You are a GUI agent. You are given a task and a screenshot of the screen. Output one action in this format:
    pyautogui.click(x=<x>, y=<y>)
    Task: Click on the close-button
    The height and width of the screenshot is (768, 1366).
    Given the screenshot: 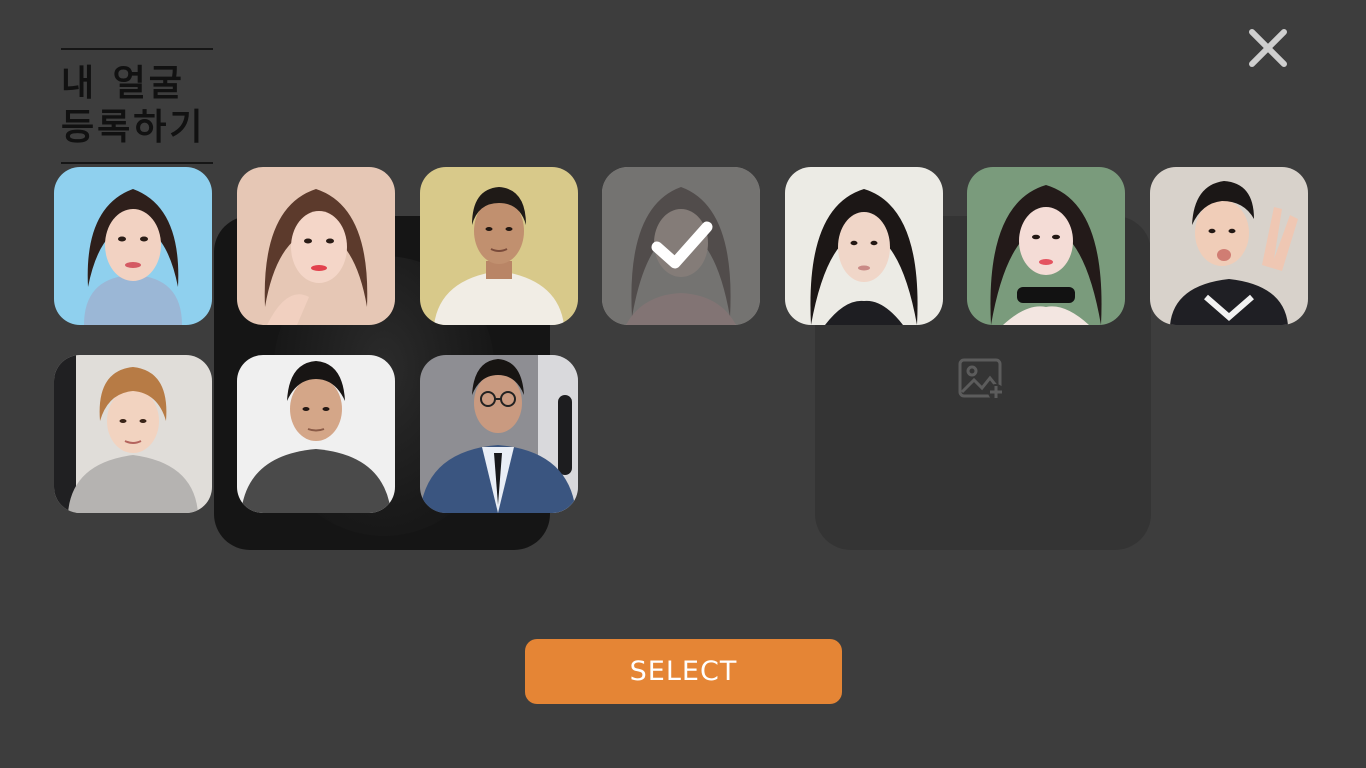 What is the action you would take?
    pyautogui.click(x=1268, y=48)
    